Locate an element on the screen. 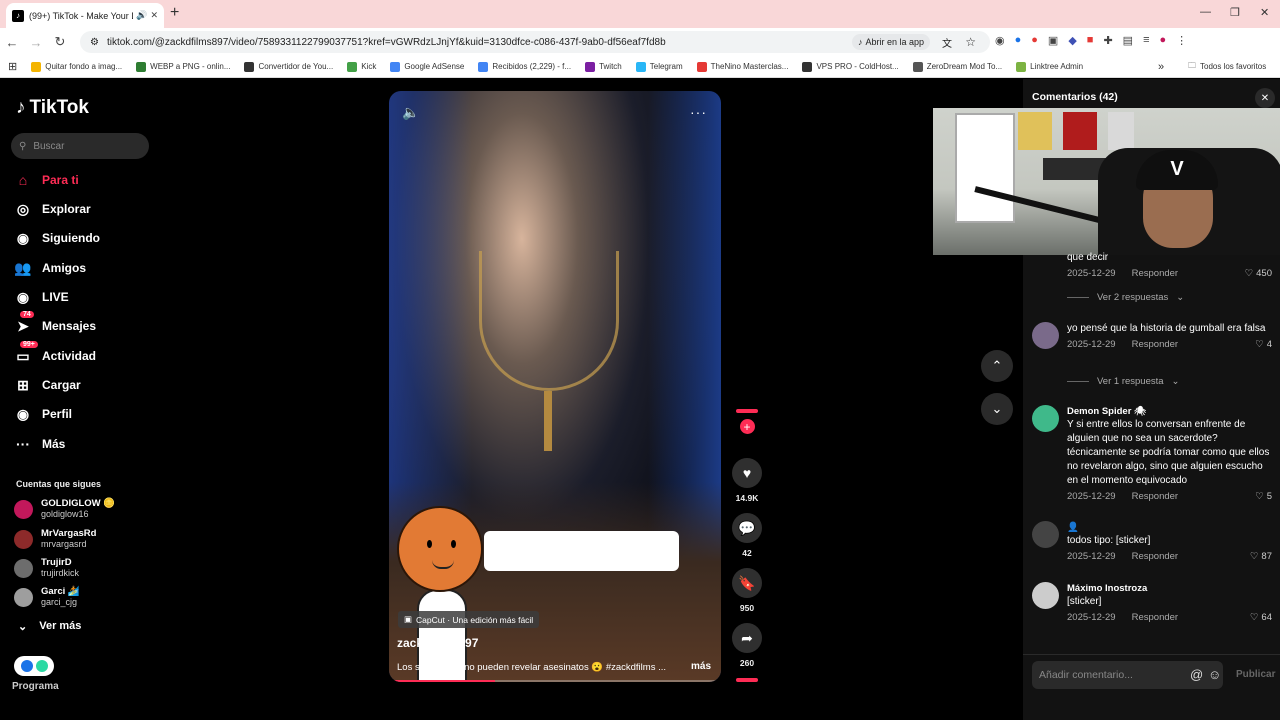 This screenshot has width=1280, height=720. back-icon: ← is located at coordinates (12, 42).